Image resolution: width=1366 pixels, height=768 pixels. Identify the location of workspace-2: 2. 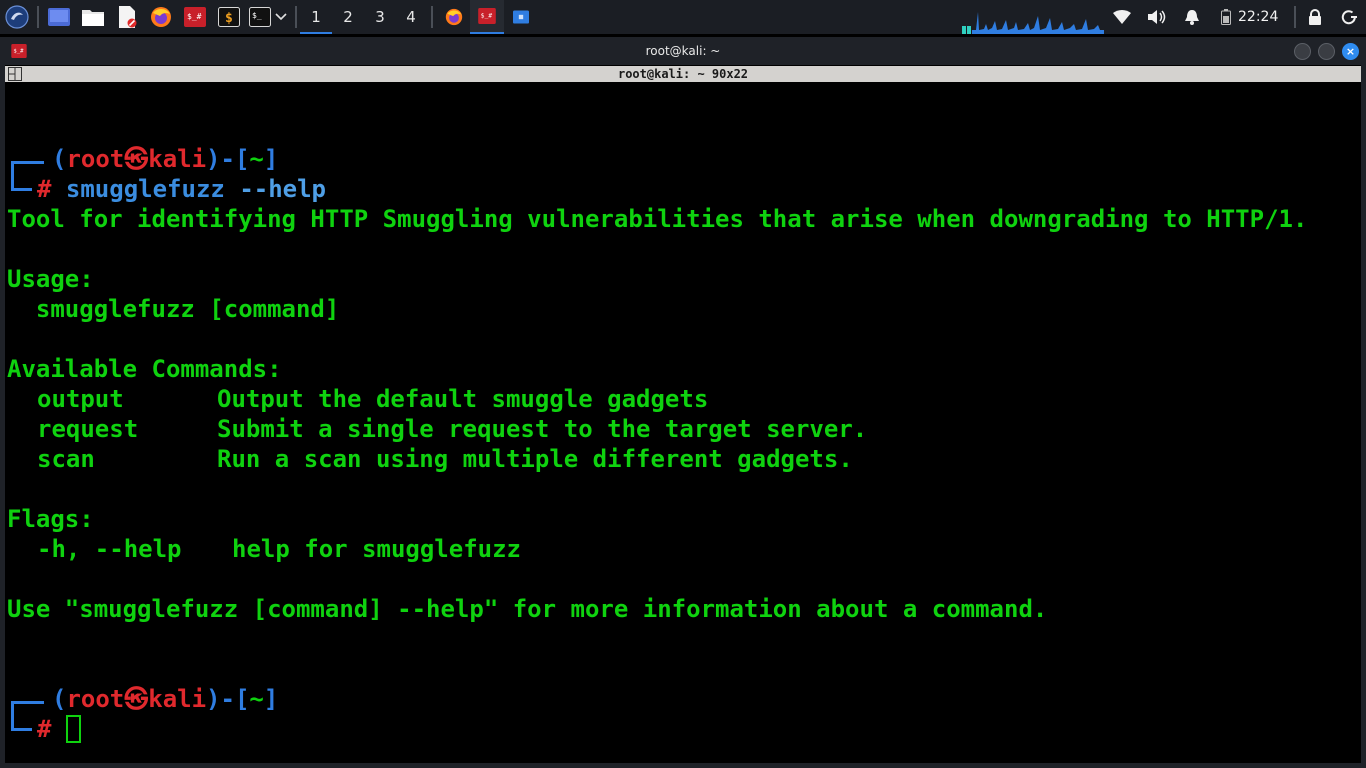
(348, 17).